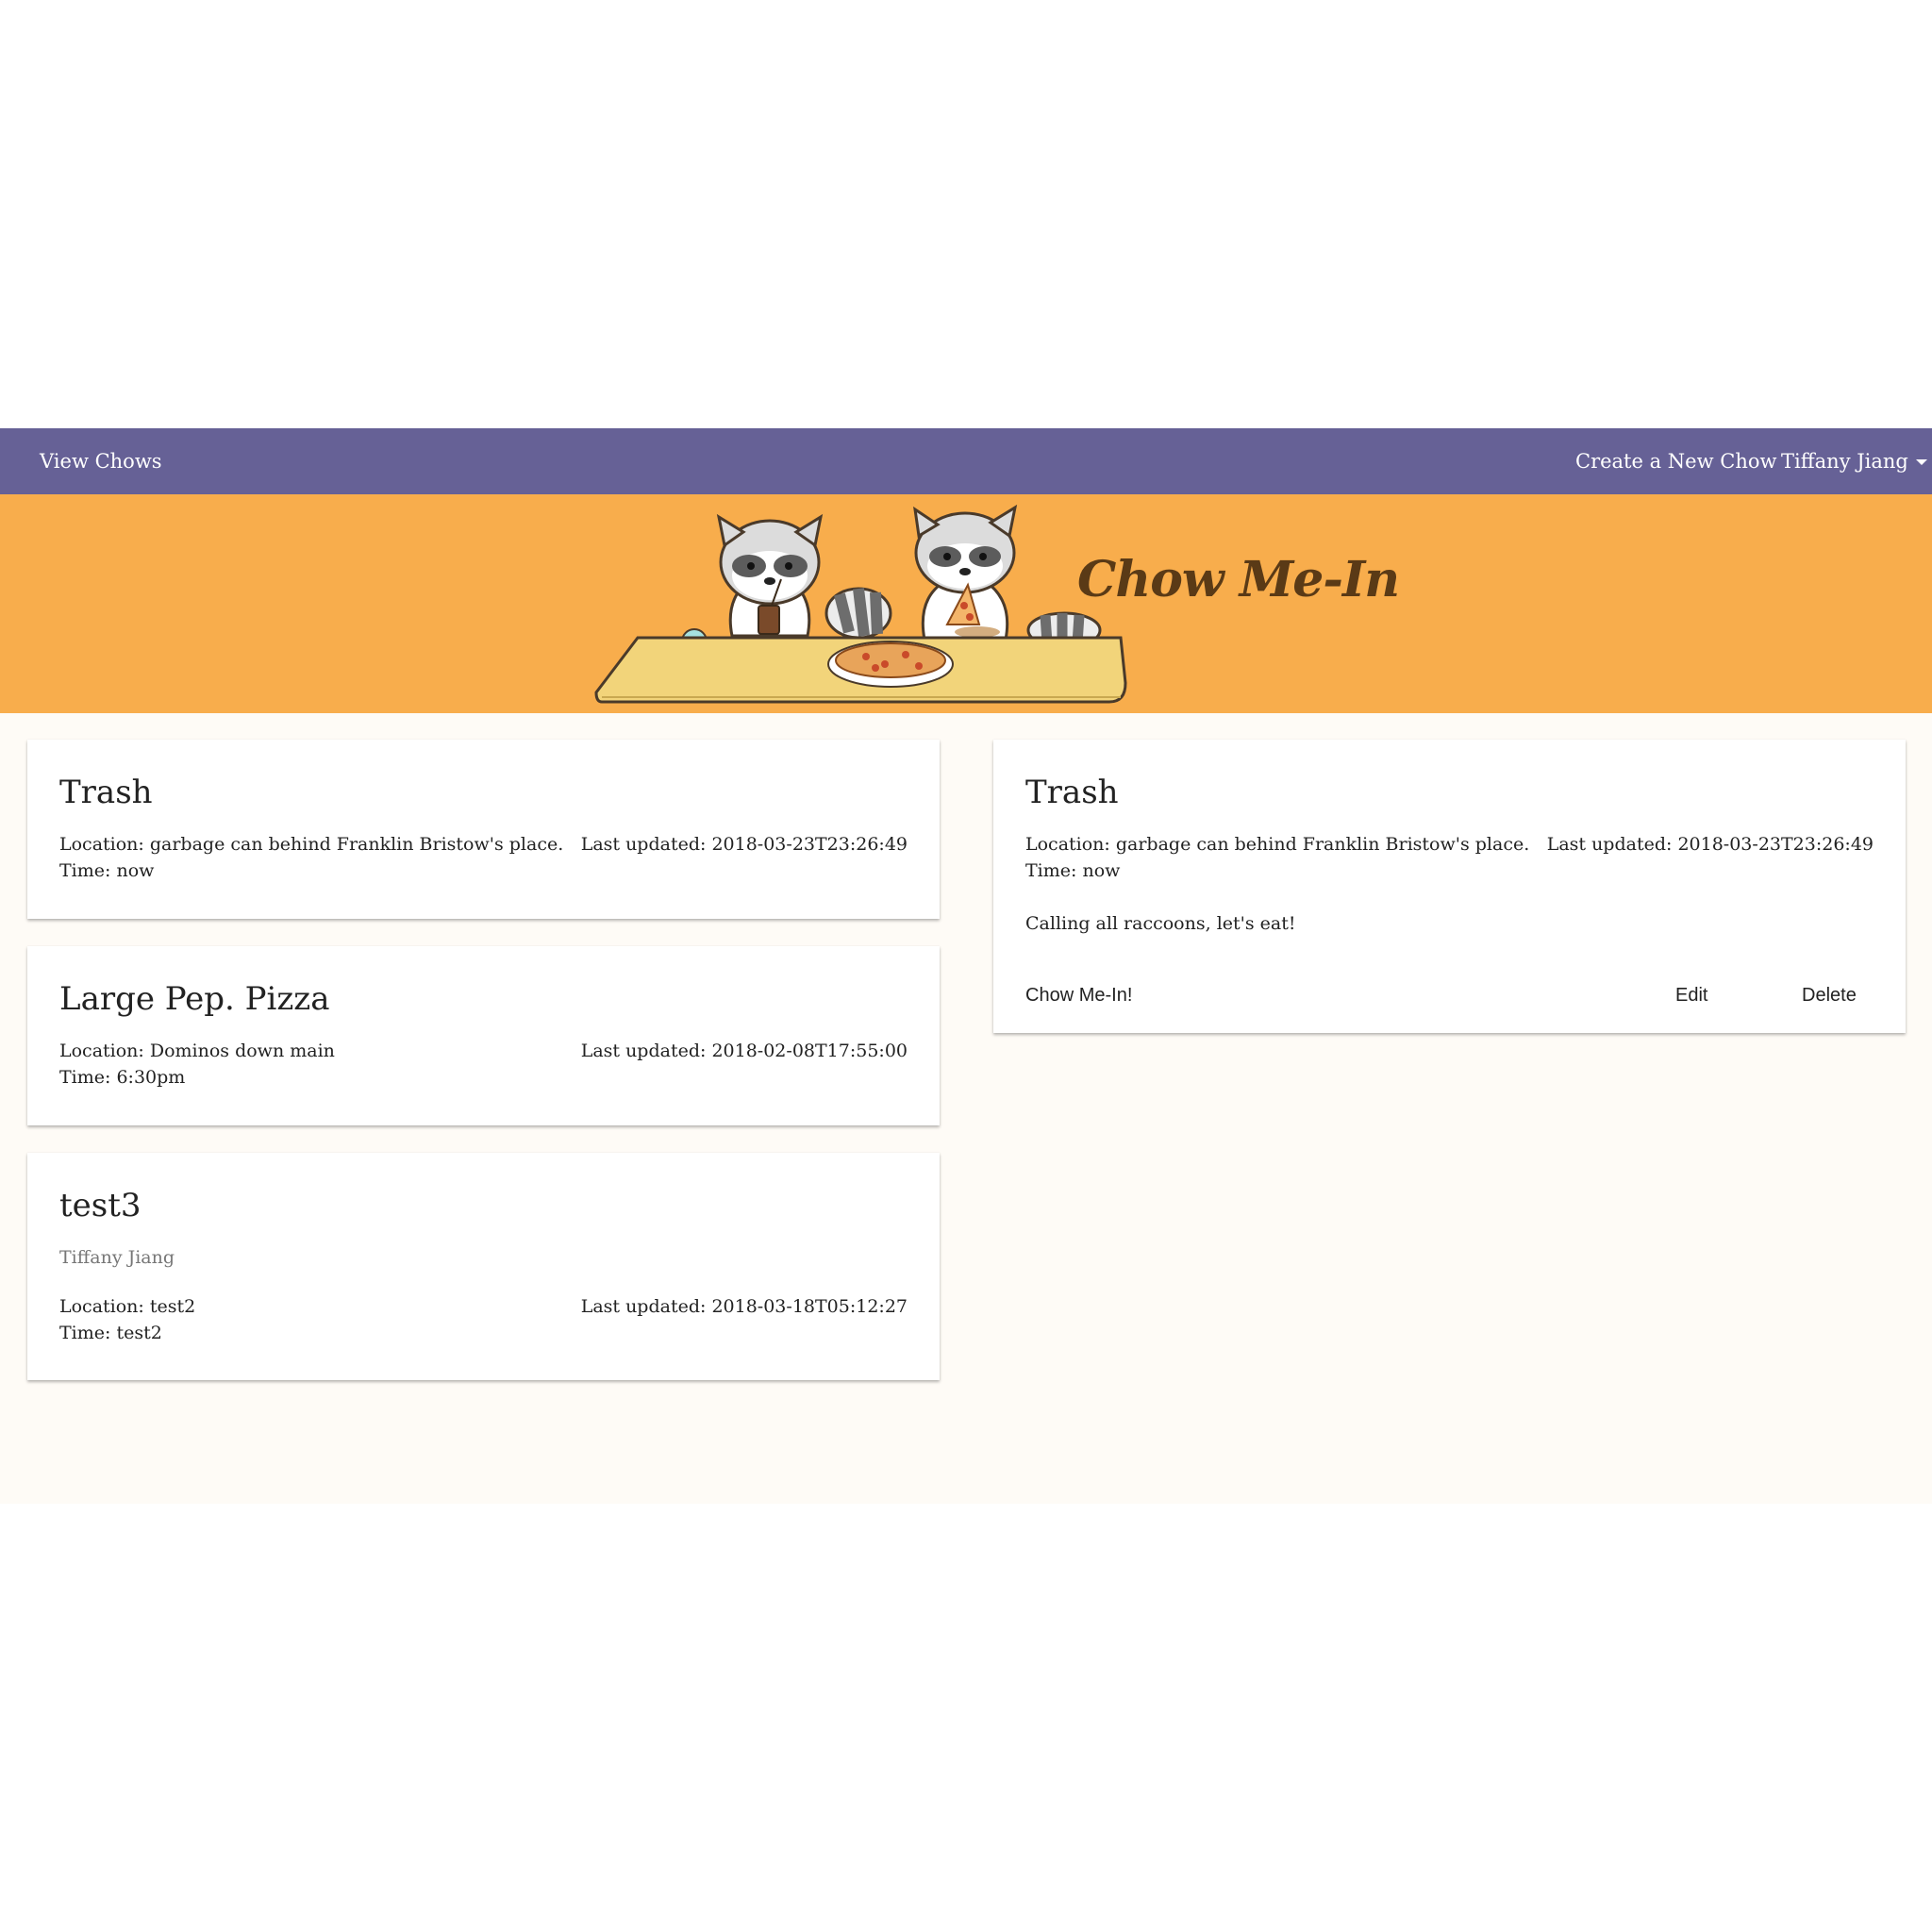  I want to click on user-menu-dropdown: Tiffany Jiang, so click(1854, 461).